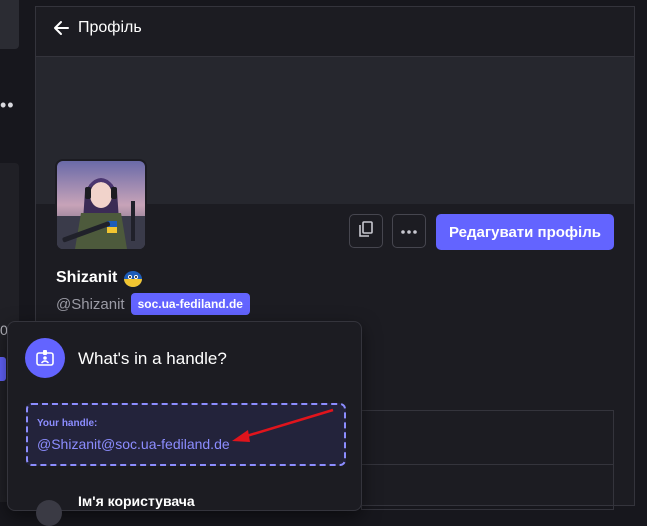 This screenshot has width=647, height=526. Describe the element at coordinates (61, 28) in the screenshot. I see `arrow-left-icon` at that location.